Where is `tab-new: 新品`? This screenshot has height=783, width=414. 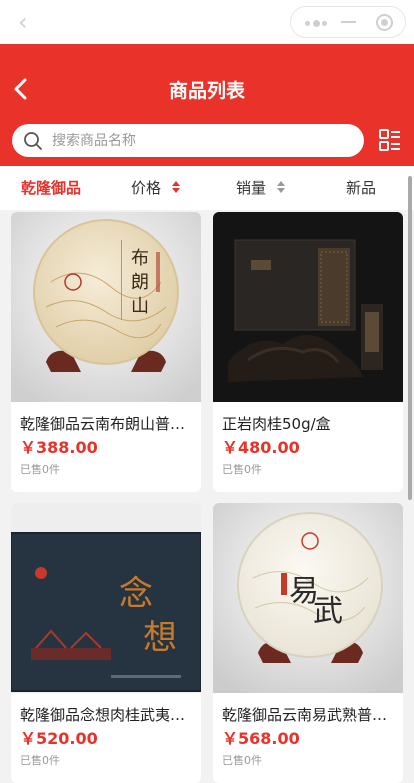 tab-new: 新品 is located at coordinates (361, 188).